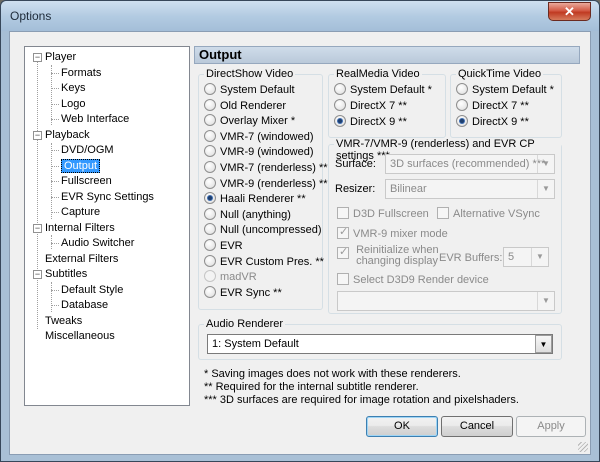 The height and width of the screenshot is (462, 600). What do you see at coordinates (391, 90) in the screenshot?
I see `realmedia-video-option-label: System Default *` at bounding box center [391, 90].